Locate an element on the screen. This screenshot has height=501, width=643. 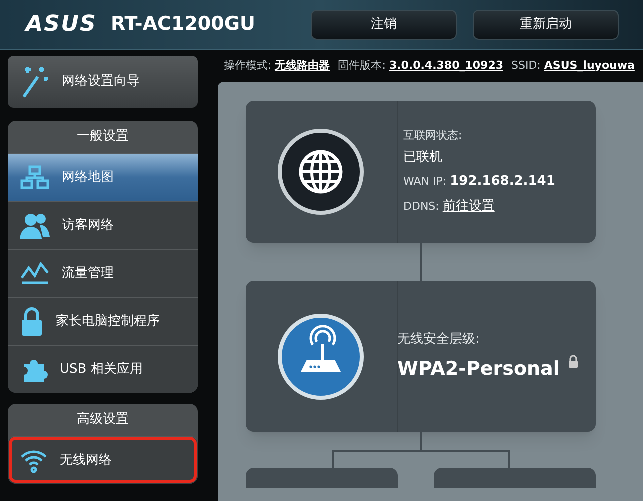
status-label: 互联网状态: is located at coordinates (434, 136).